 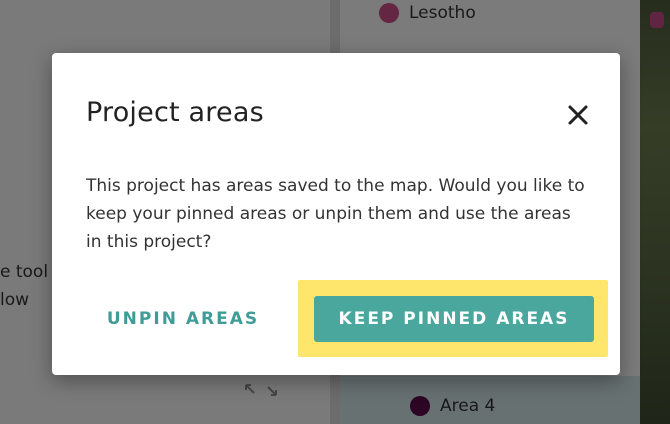 I want to click on keep-pinned-areas-button: KEEP PINNED AREAS, so click(x=454, y=319).